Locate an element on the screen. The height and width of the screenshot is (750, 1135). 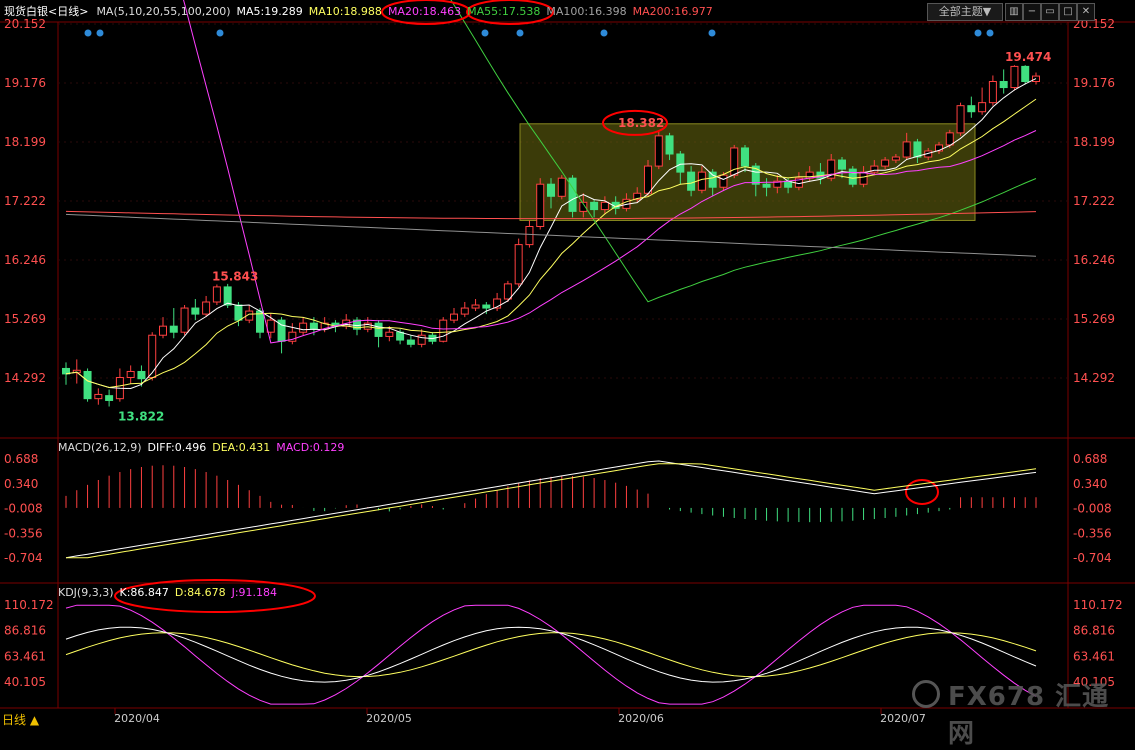
ma5-value: MA5:19.289 is located at coordinates (269, 11).